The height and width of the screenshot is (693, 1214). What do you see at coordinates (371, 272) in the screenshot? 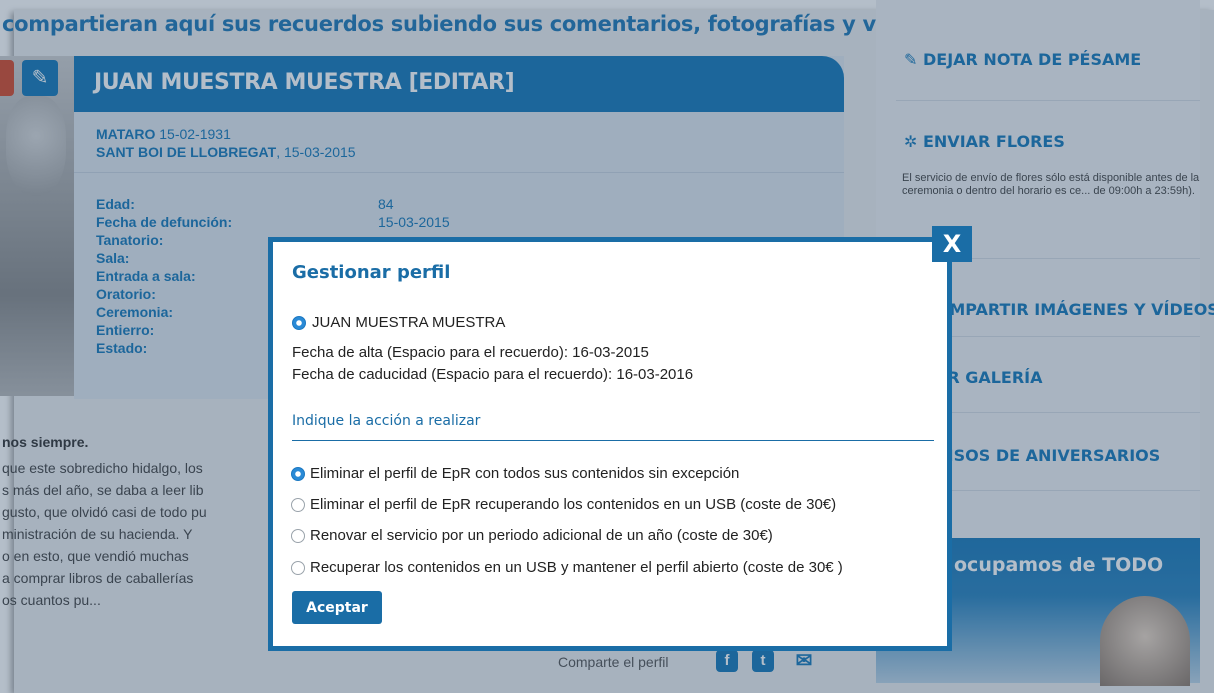
I see `modal-title: Gestionar perfil` at bounding box center [371, 272].